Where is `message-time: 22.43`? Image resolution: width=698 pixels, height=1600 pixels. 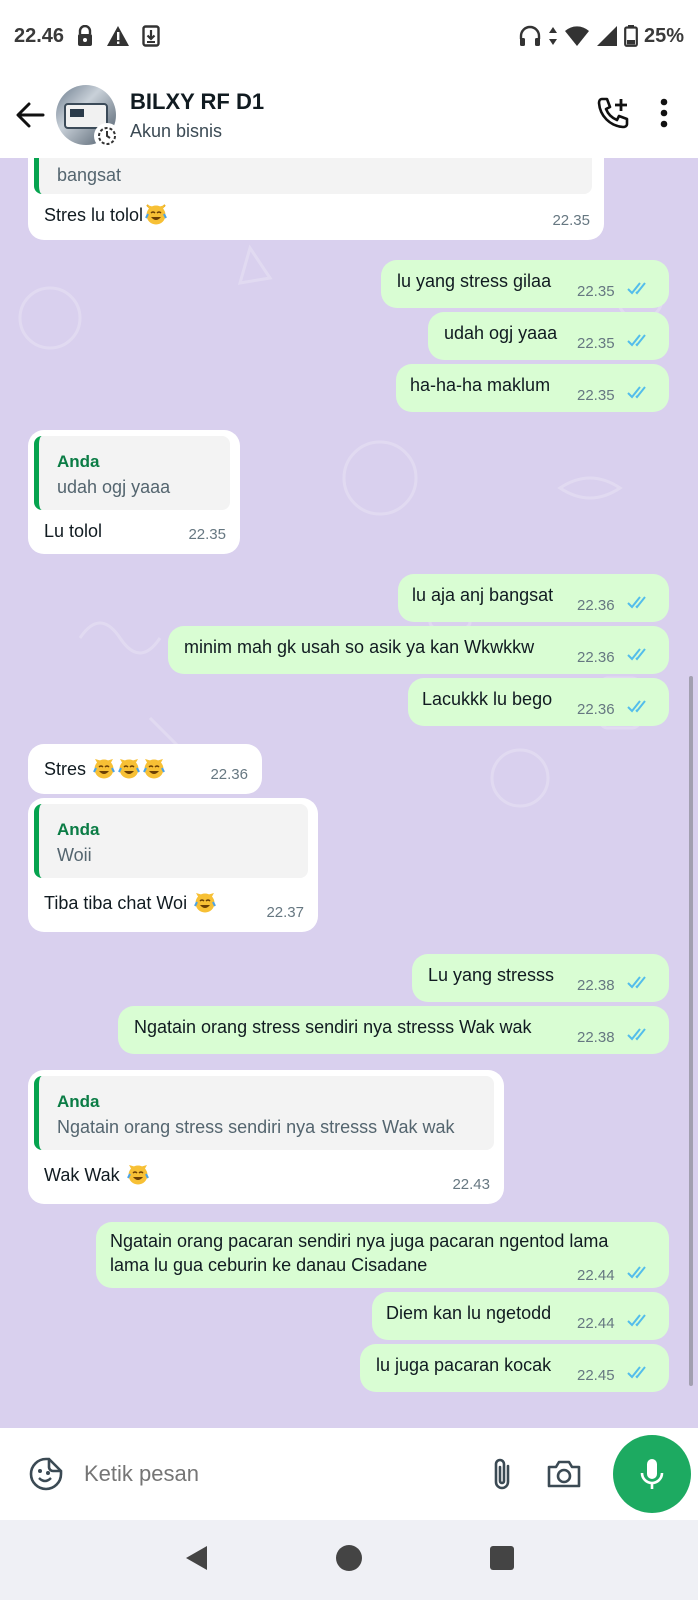 message-time: 22.43 is located at coordinates (471, 1184).